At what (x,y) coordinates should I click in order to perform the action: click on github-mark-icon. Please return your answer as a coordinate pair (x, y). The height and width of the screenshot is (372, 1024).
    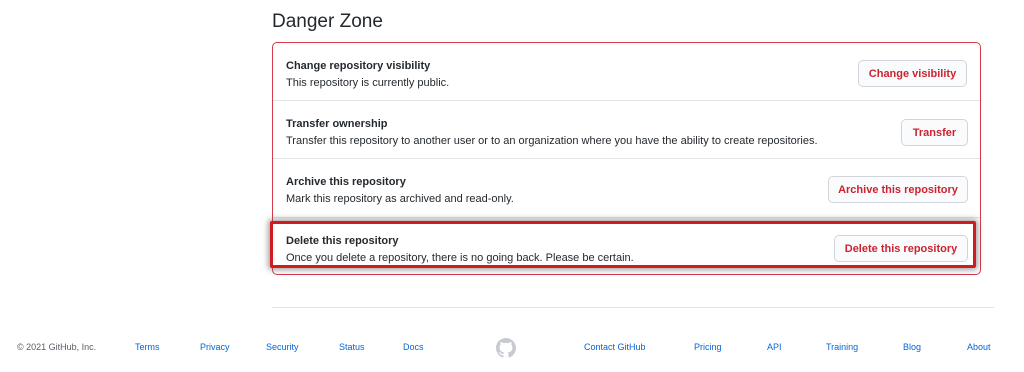
    Looking at the image, I should click on (506, 348).